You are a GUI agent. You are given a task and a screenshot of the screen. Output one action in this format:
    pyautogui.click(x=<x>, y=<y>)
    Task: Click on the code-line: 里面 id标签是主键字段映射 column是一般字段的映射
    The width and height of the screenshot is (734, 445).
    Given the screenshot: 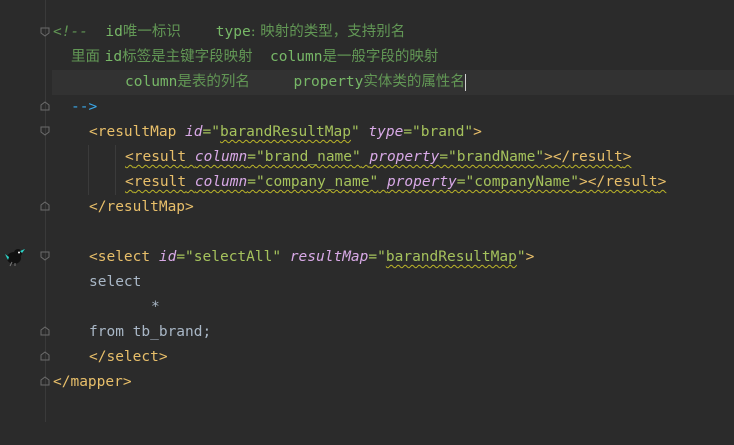 What is the action you would take?
    pyautogui.click(x=219, y=57)
    